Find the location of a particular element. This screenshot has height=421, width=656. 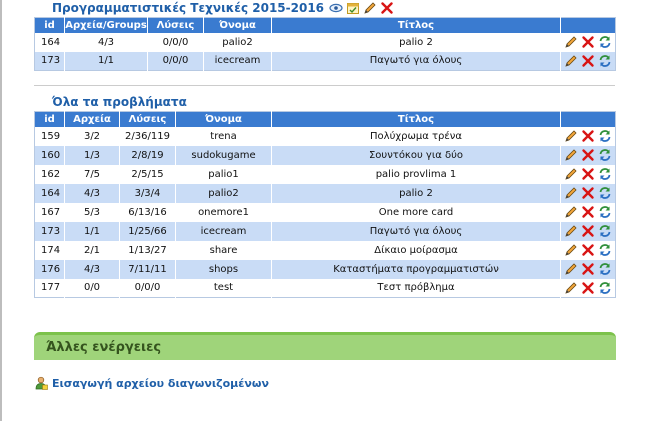

cell-solutions: 1/13/27 is located at coordinates (147, 250).